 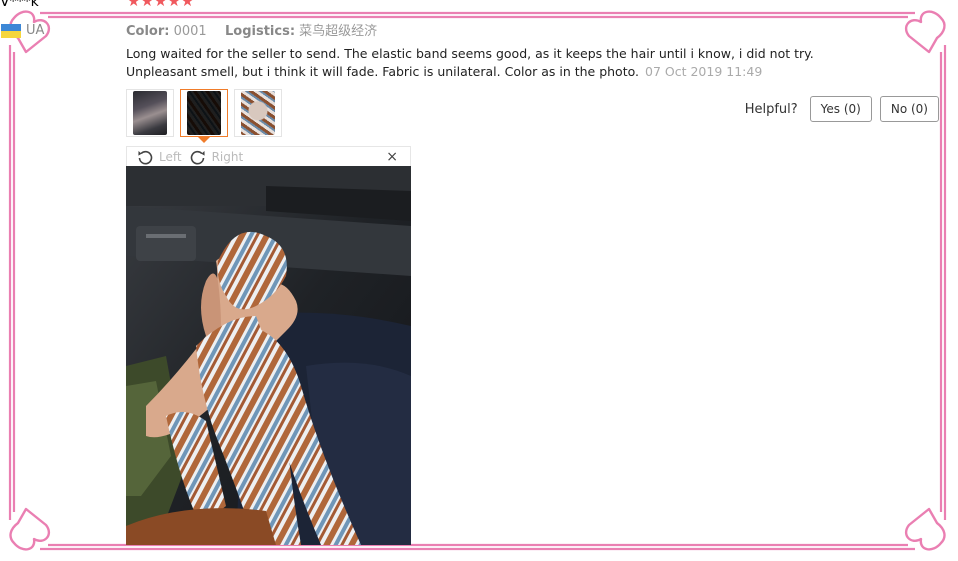 I want to click on helpful-yes-button: Yes (0), so click(x=840, y=109).